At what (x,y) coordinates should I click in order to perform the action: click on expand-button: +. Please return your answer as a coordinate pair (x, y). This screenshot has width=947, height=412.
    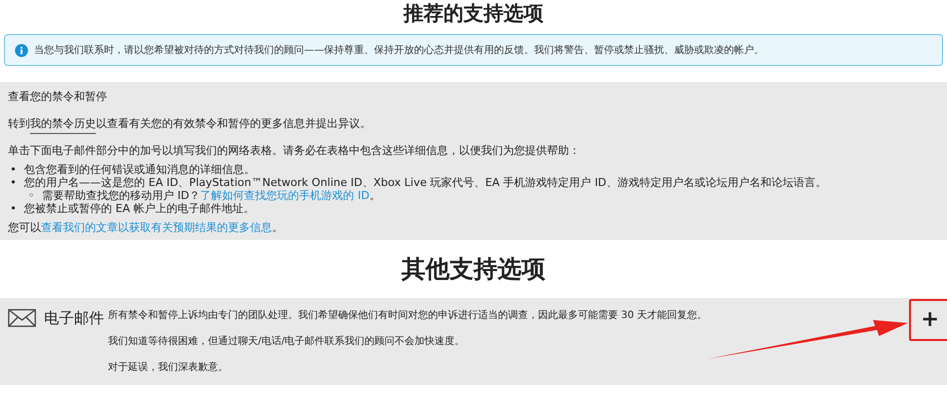
    Looking at the image, I should click on (930, 320).